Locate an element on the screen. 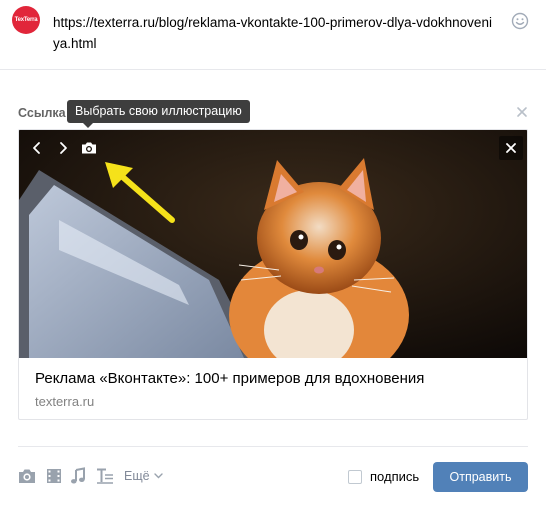  close-icon is located at coordinates (511, 148).